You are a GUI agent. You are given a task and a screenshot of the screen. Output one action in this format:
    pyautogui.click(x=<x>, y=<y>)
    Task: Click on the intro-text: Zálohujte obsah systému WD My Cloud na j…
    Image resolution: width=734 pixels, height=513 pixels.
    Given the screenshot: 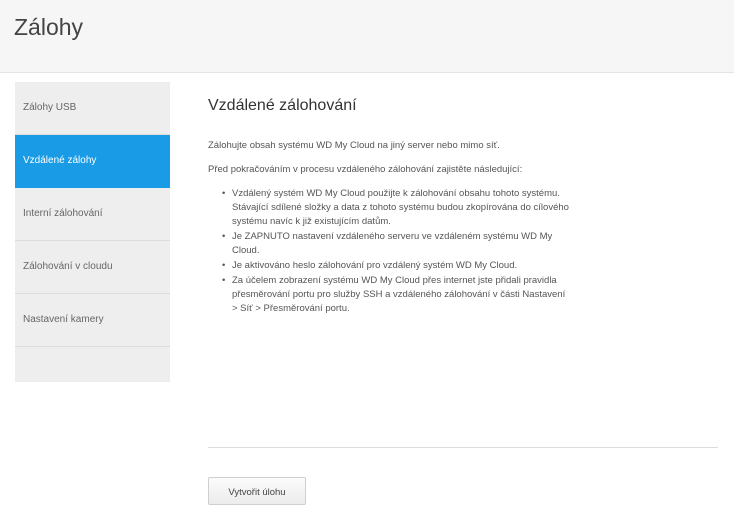 What is the action you would take?
    pyautogui.click(x=354, y=145)
    